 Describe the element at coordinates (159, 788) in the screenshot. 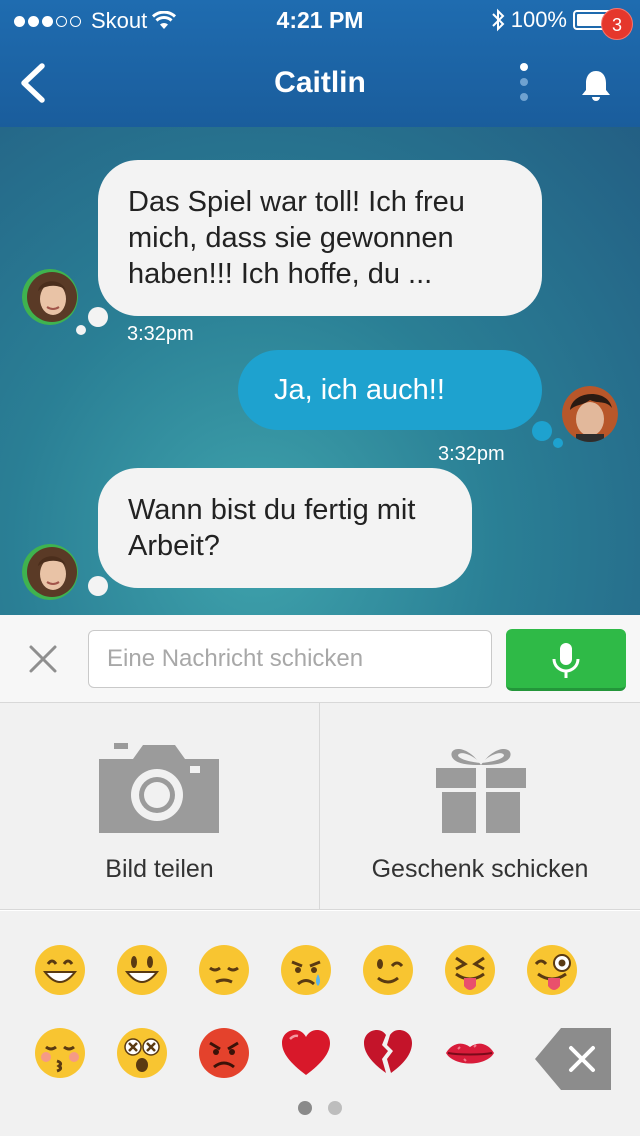

I see `camera-icon` at that location.